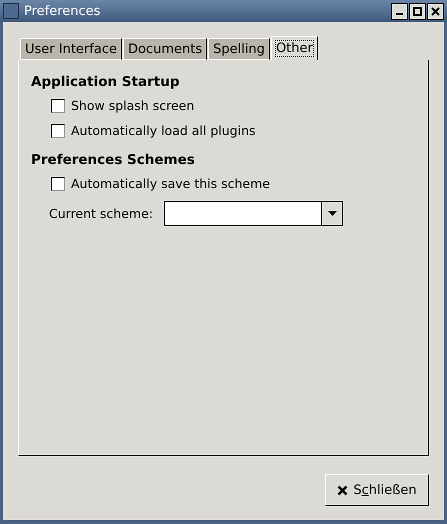 The height and width of the screenshot is (524, 447). What do you see at coordinates (332, 213) in the screenshot?
I see `dropdown-arrow-icon` at bounding box center [332, 213].